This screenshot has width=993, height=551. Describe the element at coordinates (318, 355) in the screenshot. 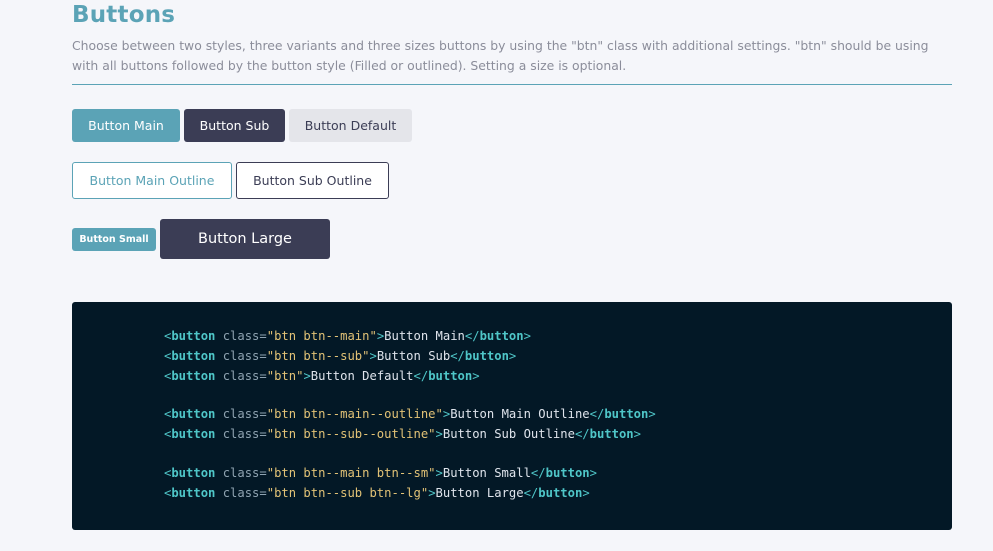

I see `code-string: "btn btn--sub"` at that location.